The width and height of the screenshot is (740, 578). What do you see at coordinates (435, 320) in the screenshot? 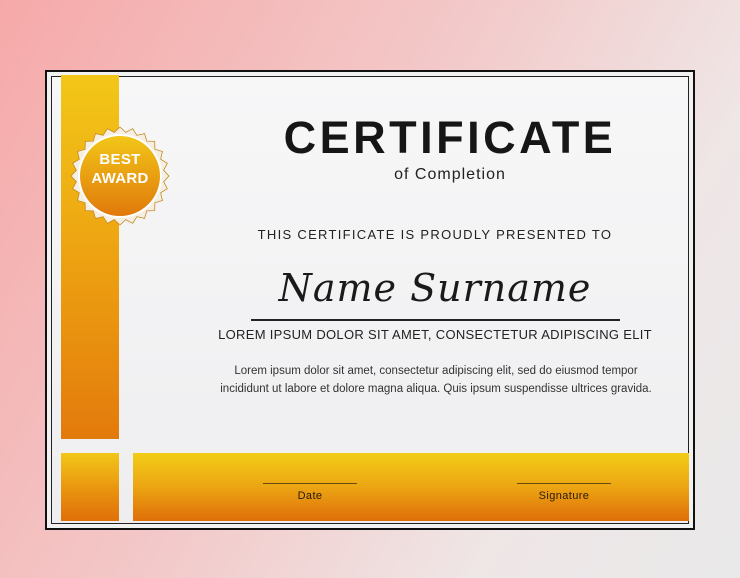
I see `name-underline` at bounding box center [435, 320].